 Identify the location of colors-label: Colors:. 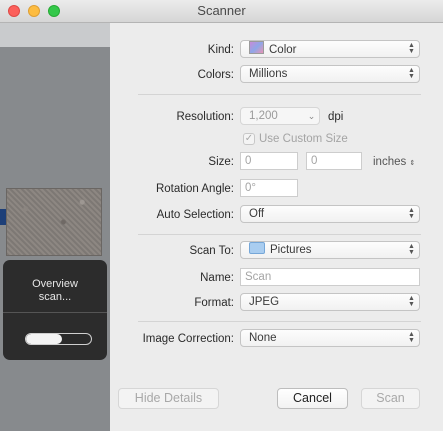
(215, 75).